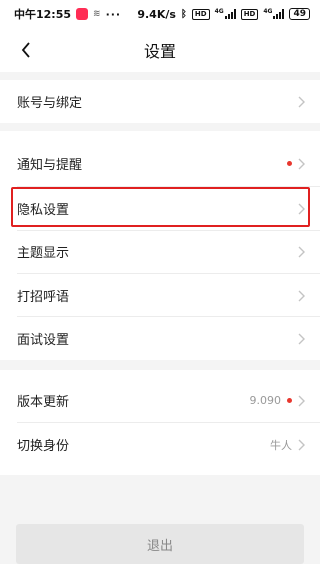 Image resolution: width=320 pixels, height=564 pixels. Describe the element at coordinates (160, 400) in the screenshot. I see `settings-item-version-update: 版本更新 9.090` at that location.